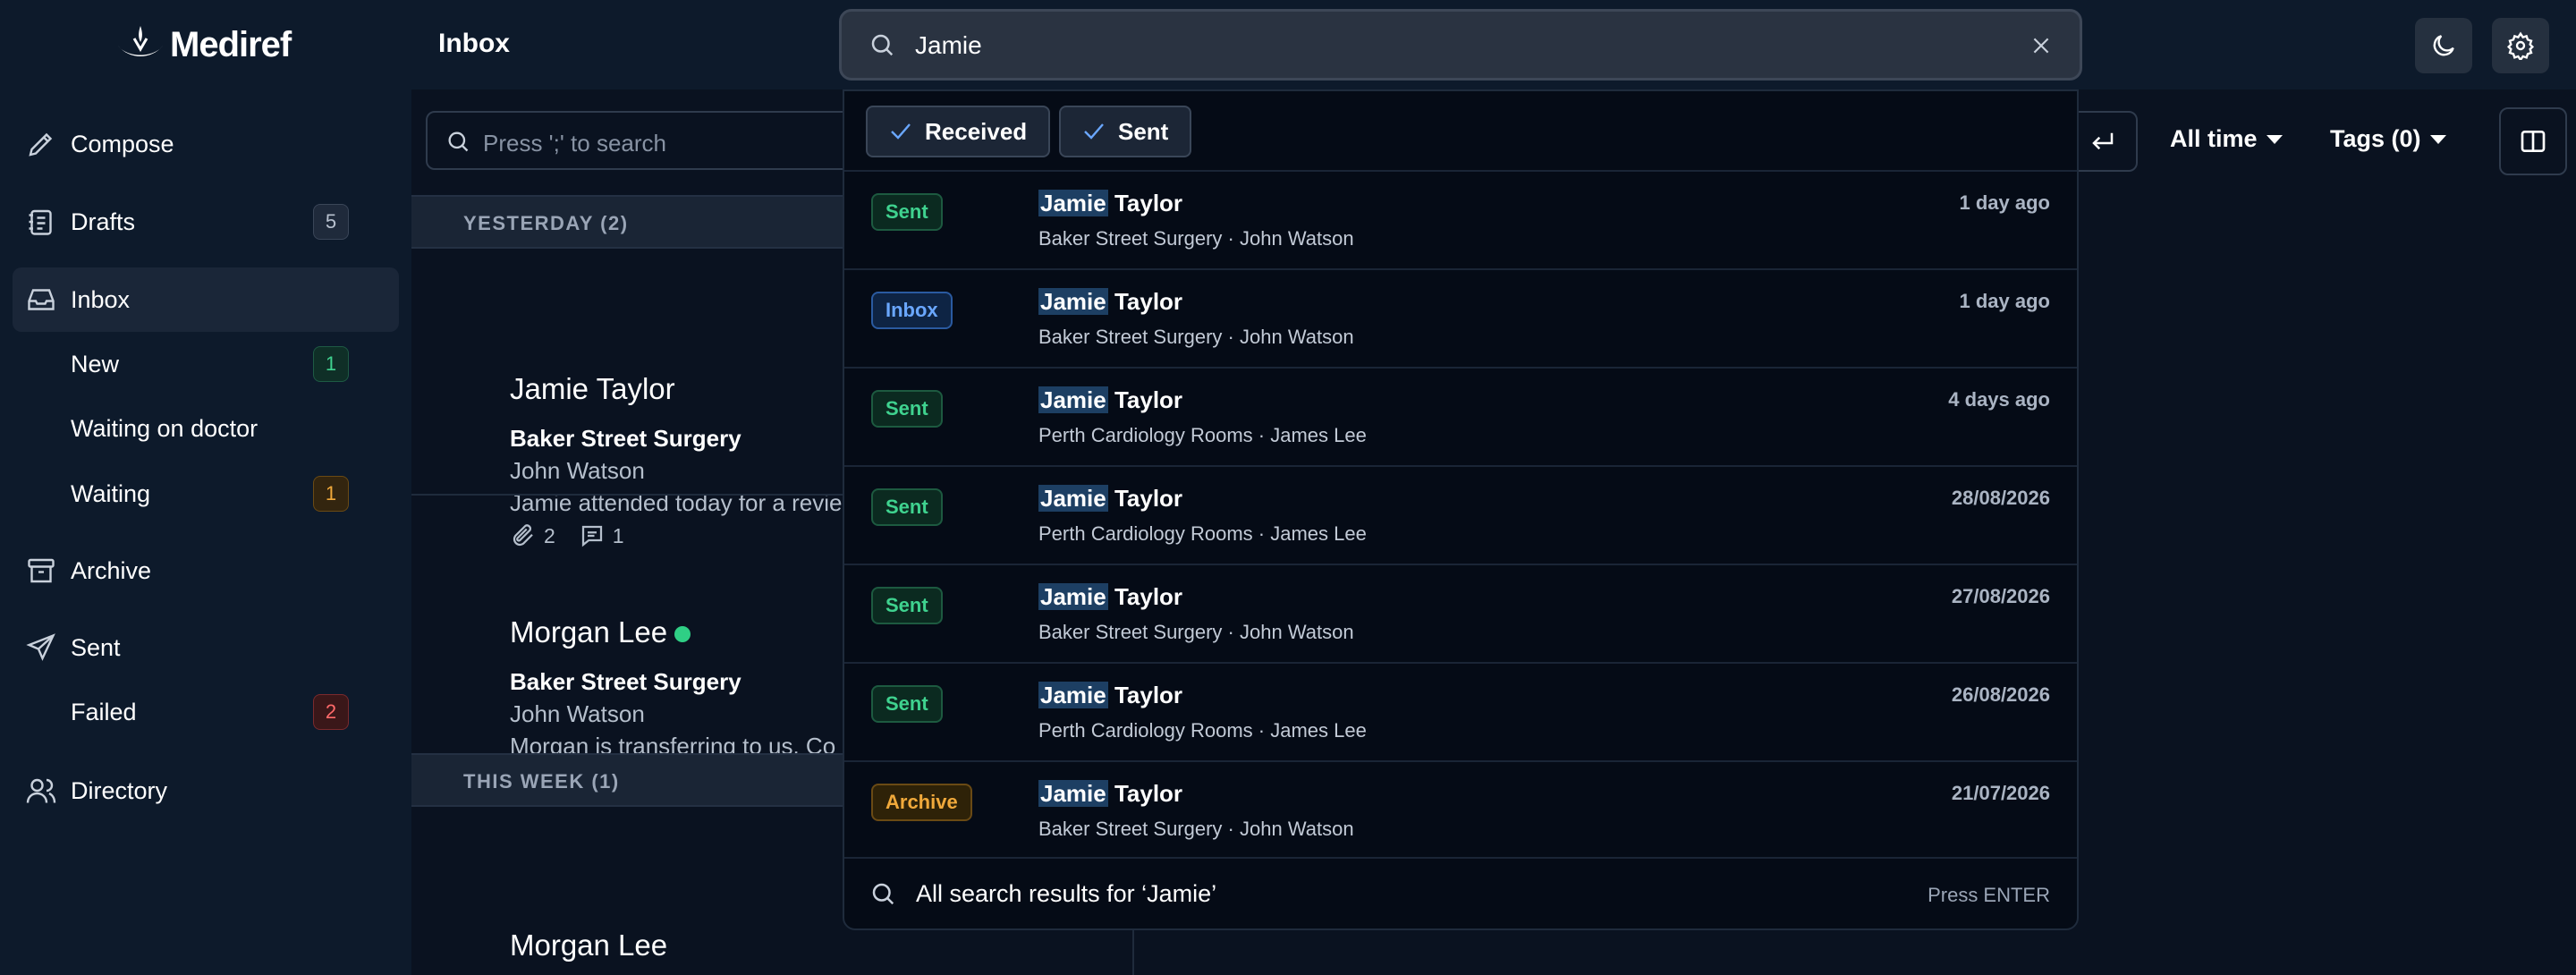  What do you see at coordinates (589, 632) in the screenshot?
I see `patient-name: Morgan Lee` at bounding box center [589, 632].